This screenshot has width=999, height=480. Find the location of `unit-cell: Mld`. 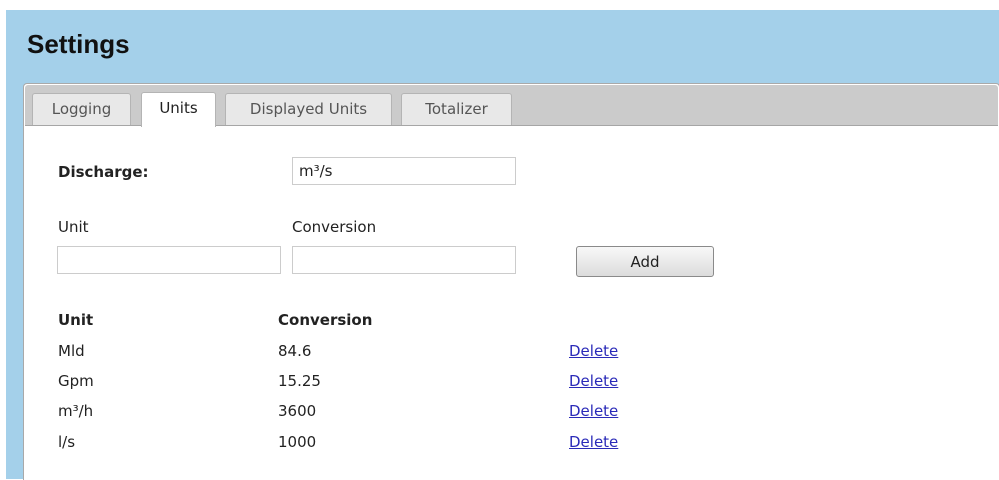

unit-cell: Mld is located at coordinates (71, 351).